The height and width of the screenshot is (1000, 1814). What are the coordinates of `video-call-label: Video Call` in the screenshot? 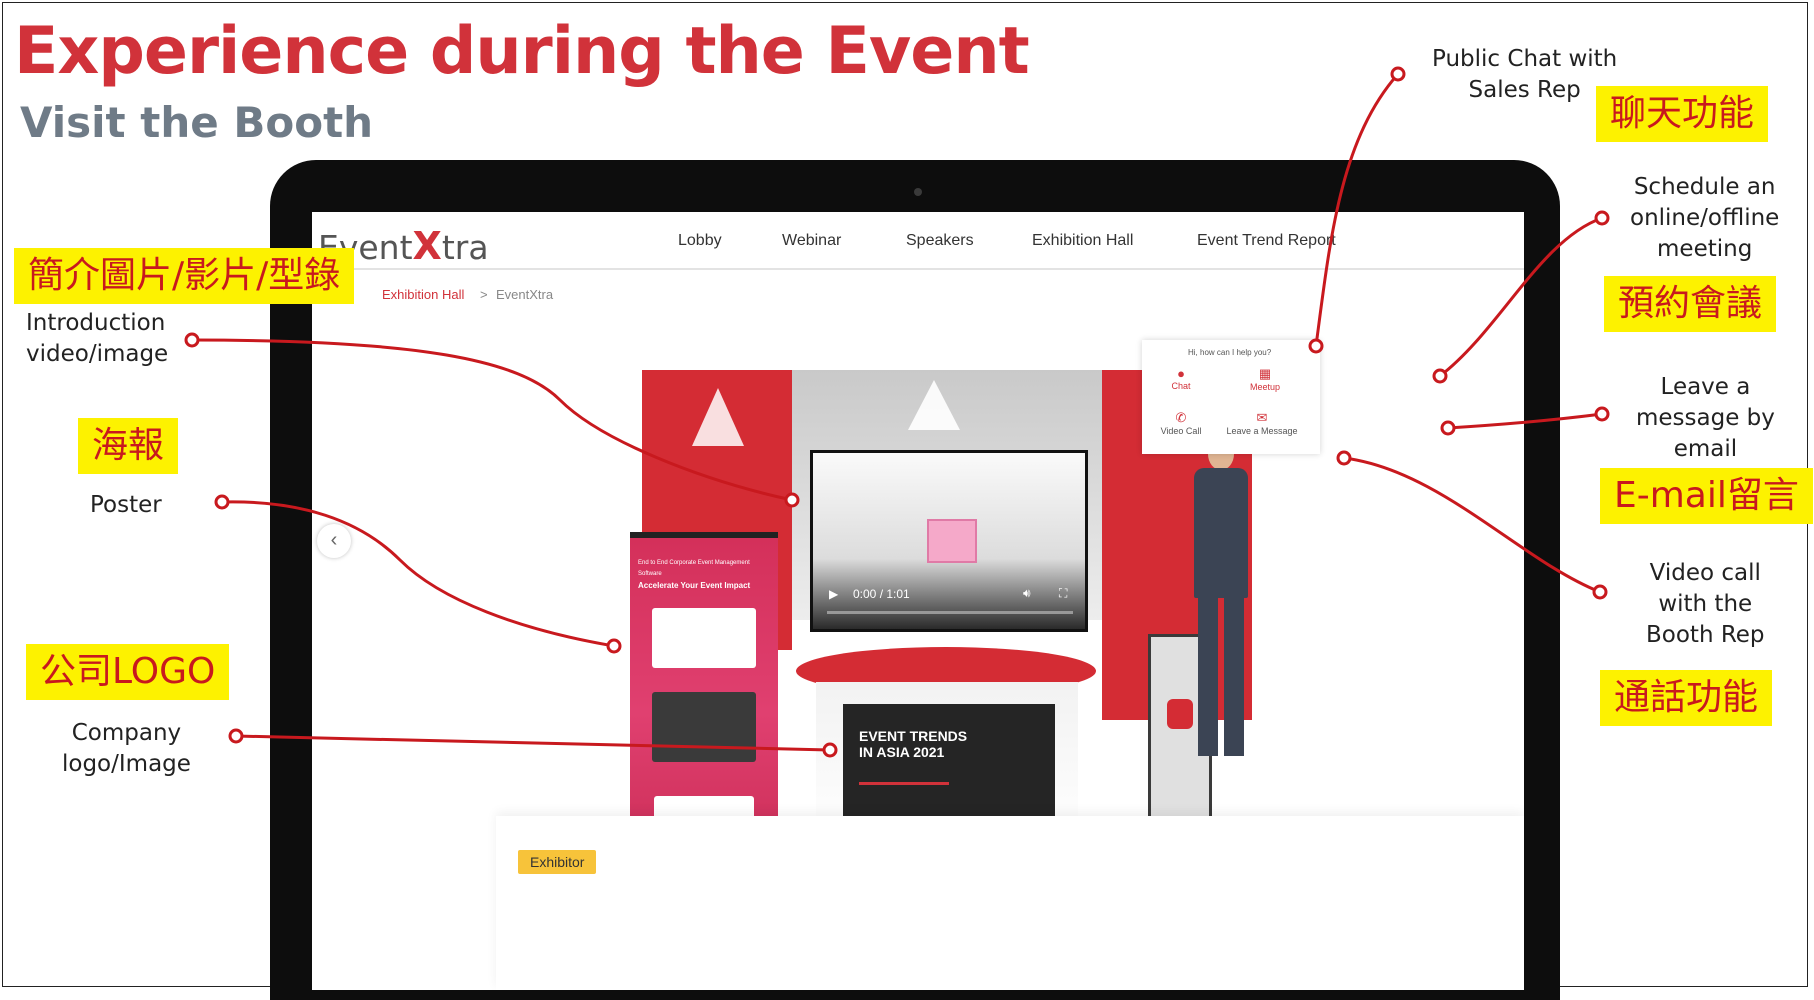 It's located at (1181, 431).